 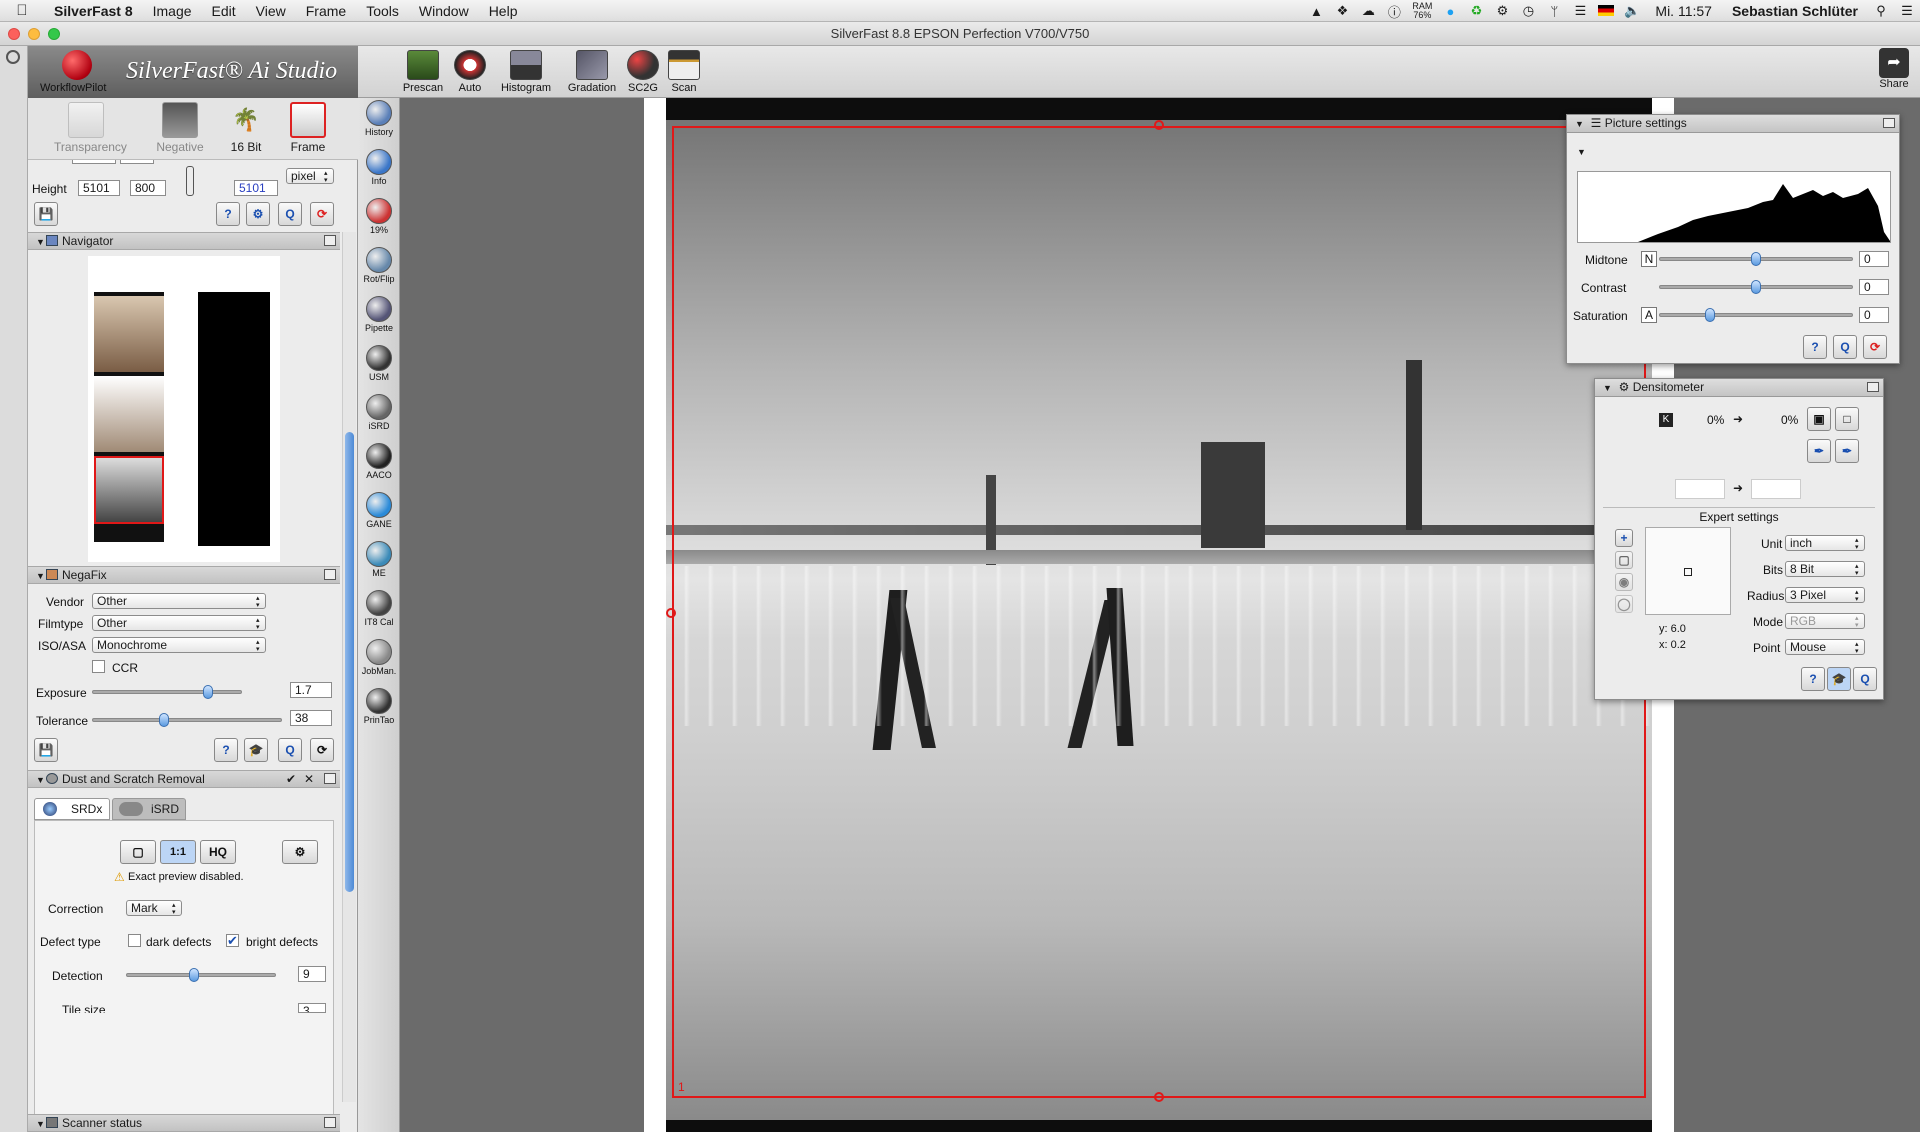 I want to click on tool-jobman: JobMan., so click(x=379, y=657).